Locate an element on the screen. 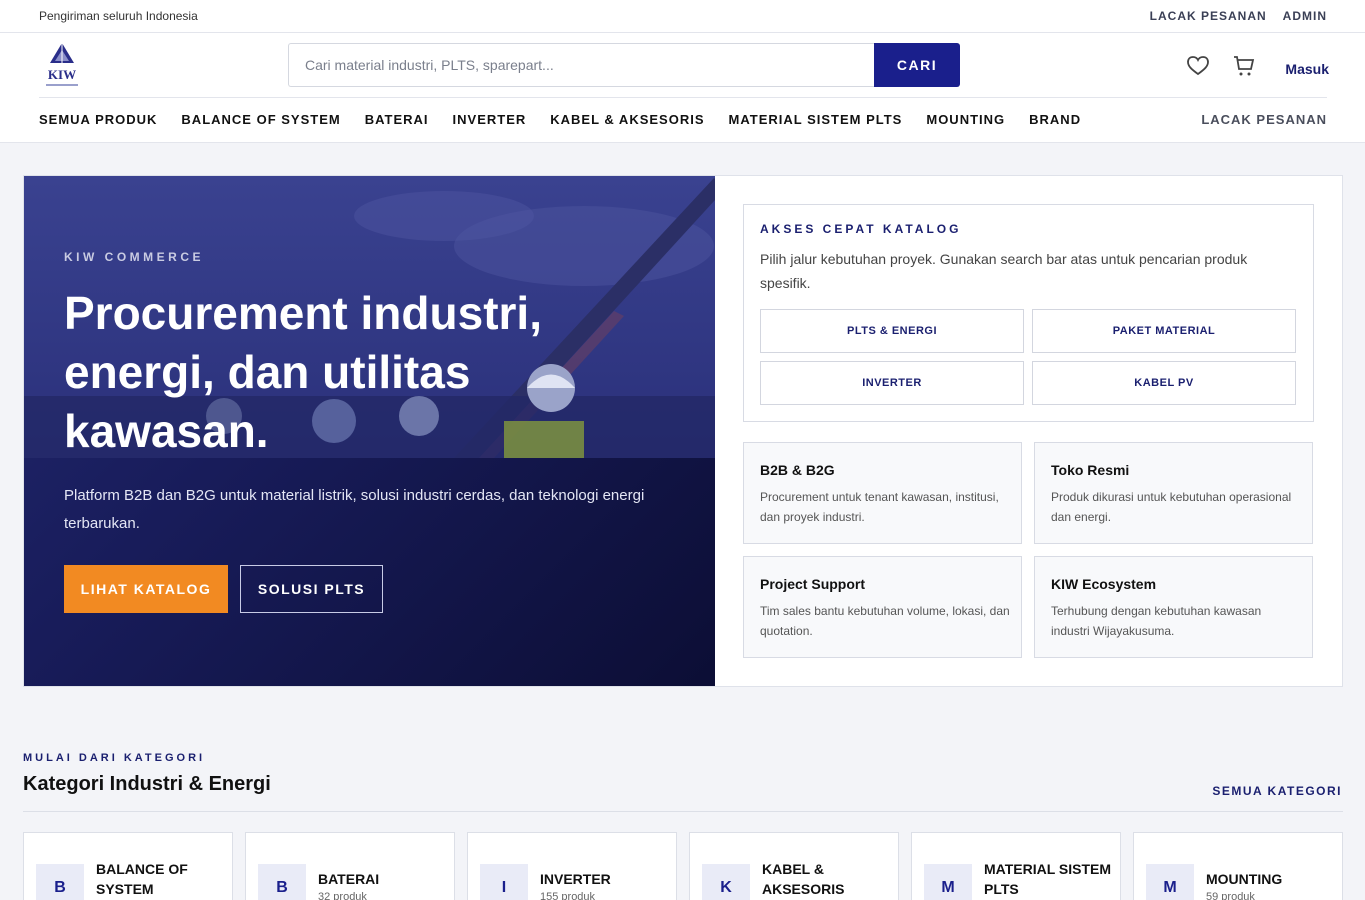  header-divider is located at coordinates (683, 97).